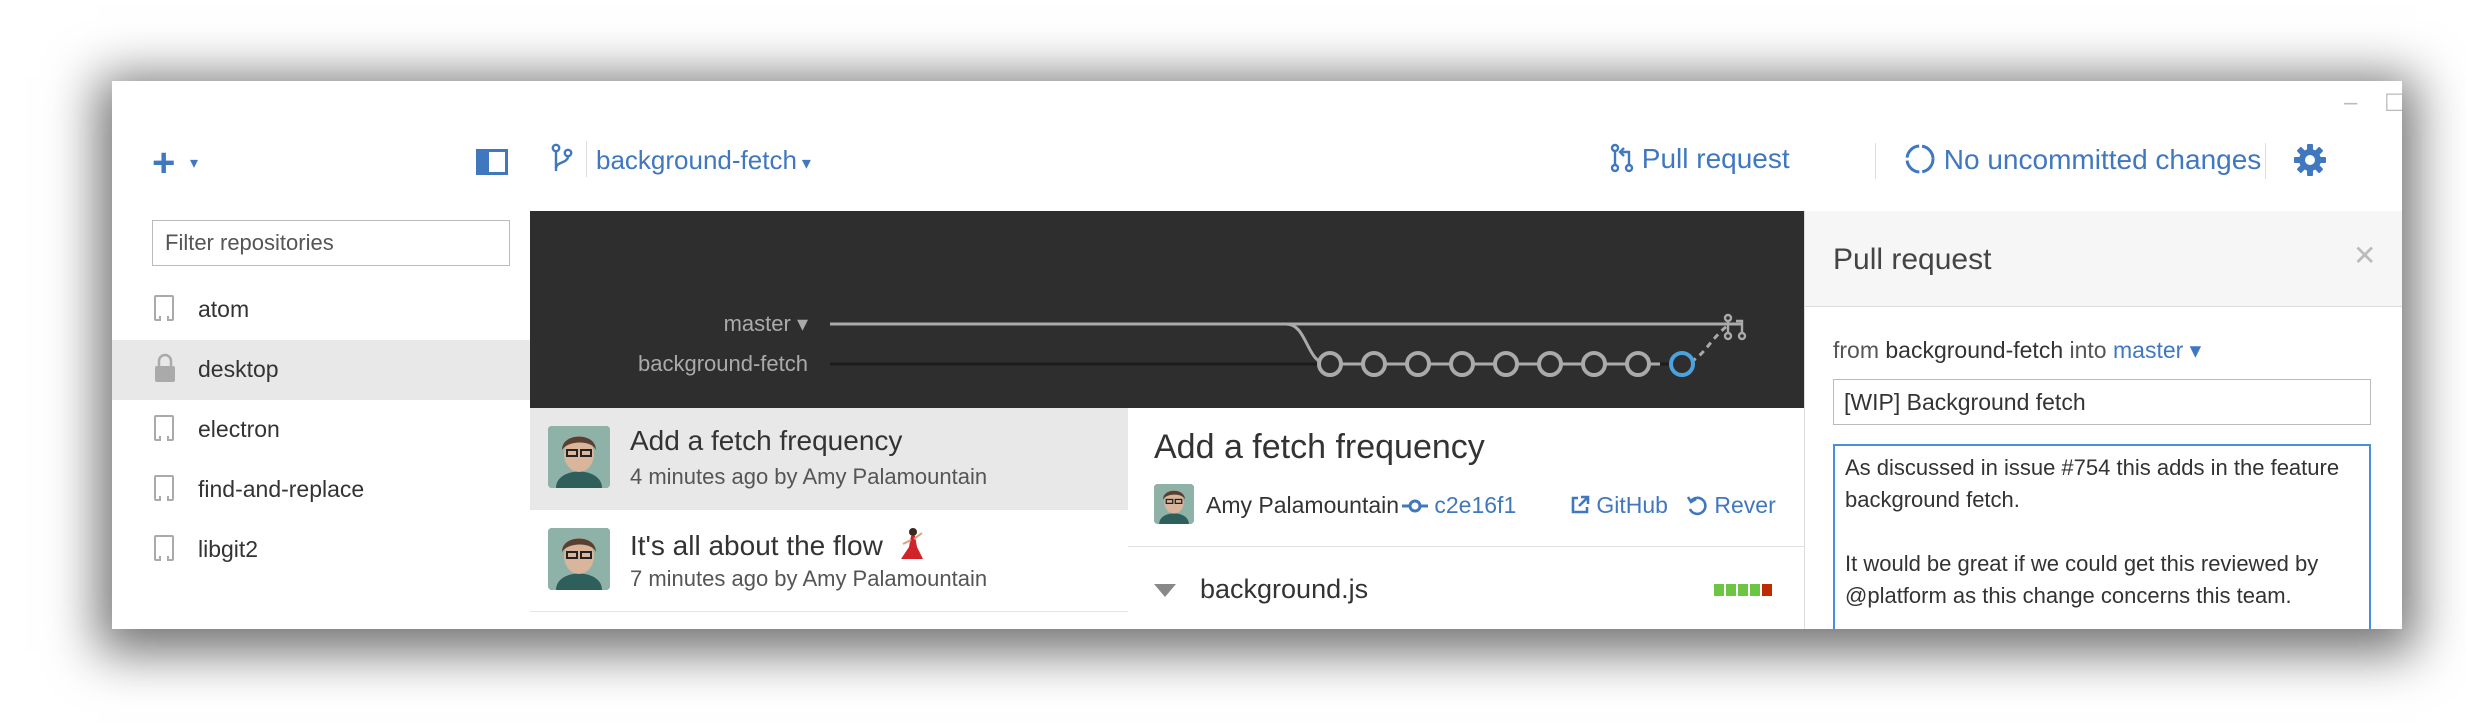 The width and height of the screenshot is (2466, 727). What do you see at coordinates (911, 543) in the screenshot?
I see `dancer-emoji-icon` at bounding box center [911, 543].